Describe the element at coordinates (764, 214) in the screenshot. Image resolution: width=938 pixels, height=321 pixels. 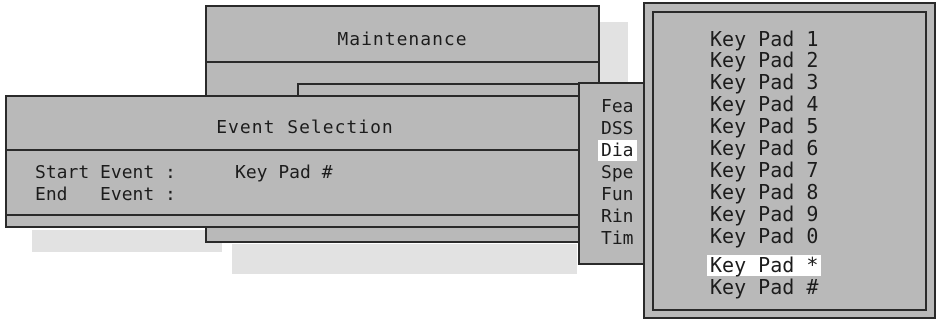
I see `keypad-item-9: Key Pad 9` at that location.